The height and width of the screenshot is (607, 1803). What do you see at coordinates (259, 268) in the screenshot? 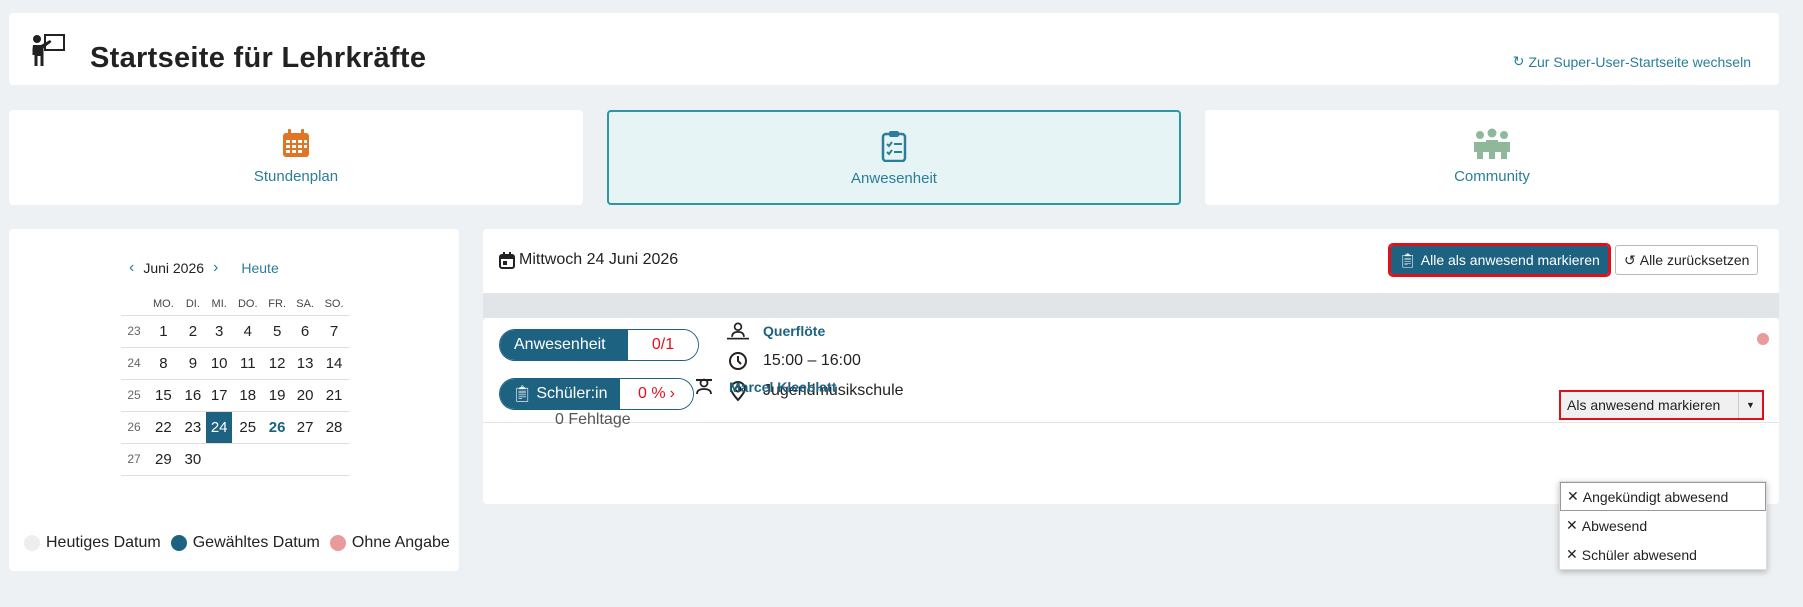
I see `today-button: Heute` at bounding box center [259, 268].